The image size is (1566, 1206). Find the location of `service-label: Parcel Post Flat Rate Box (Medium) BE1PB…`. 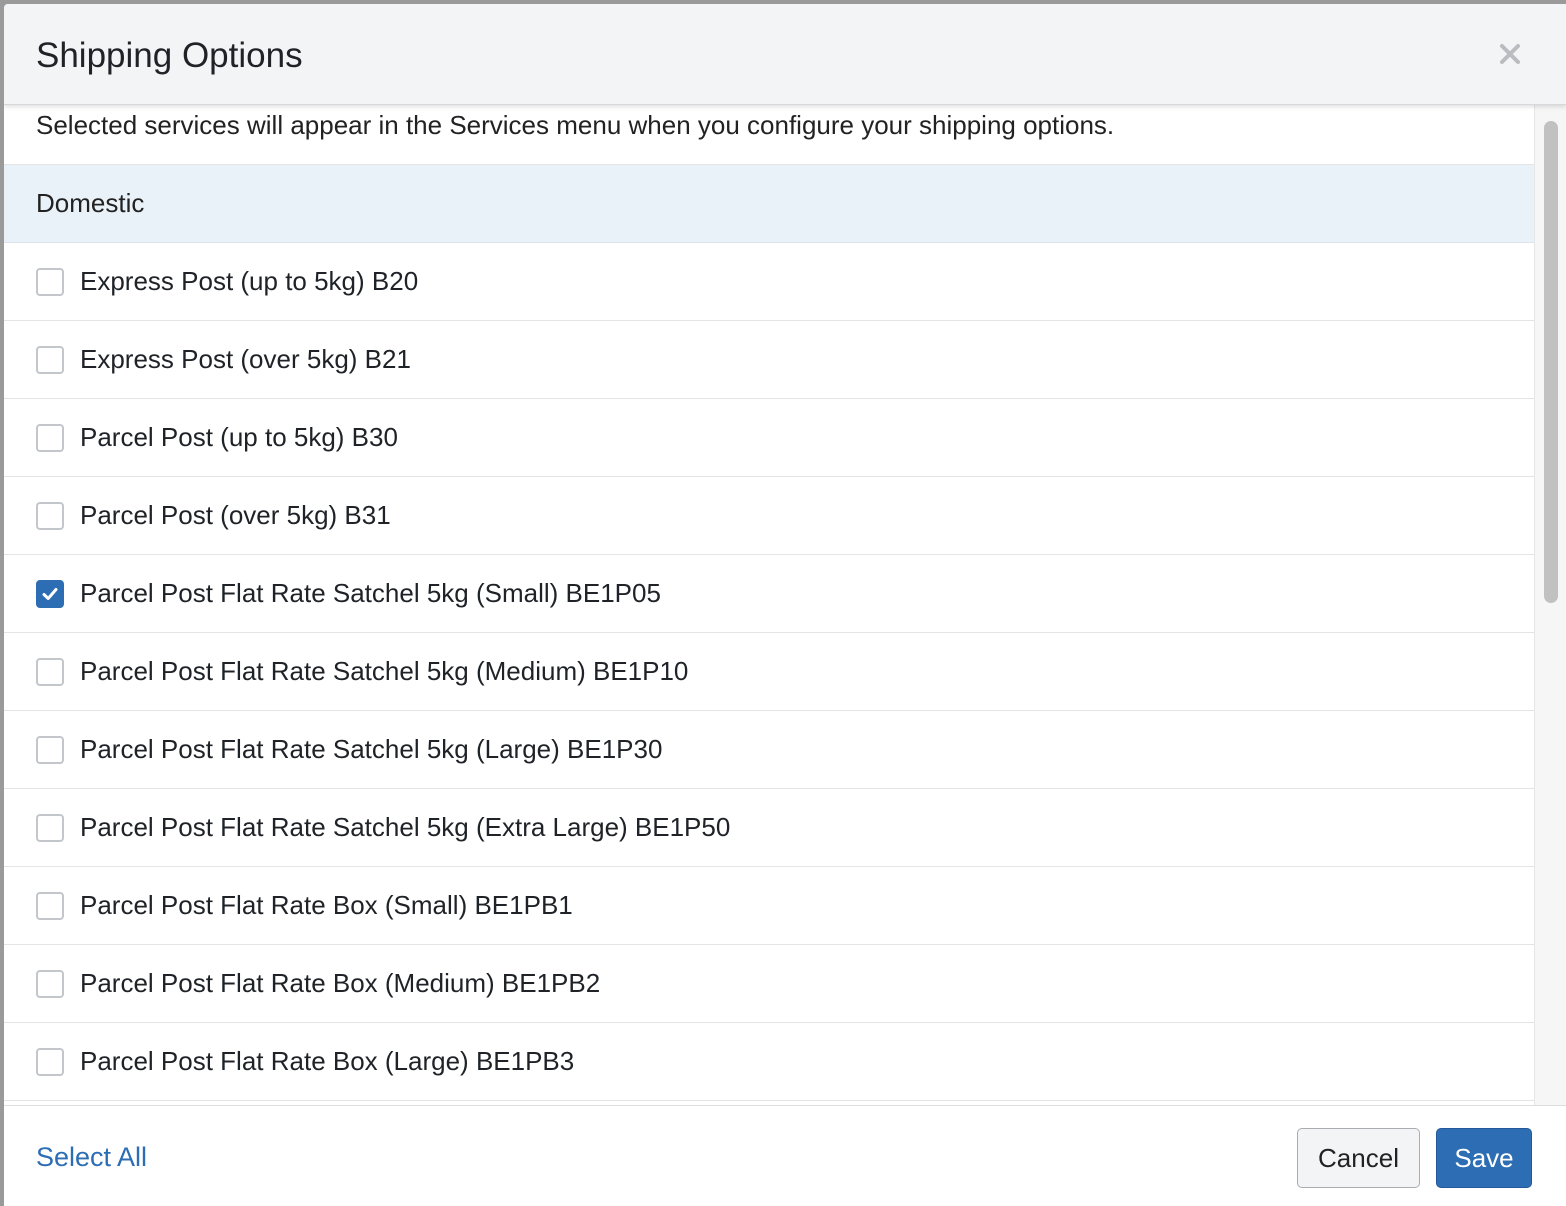

service-label: Parcel Post Flat Rate Box (Medium) BE1PB… is located at coordinates (340, 983).